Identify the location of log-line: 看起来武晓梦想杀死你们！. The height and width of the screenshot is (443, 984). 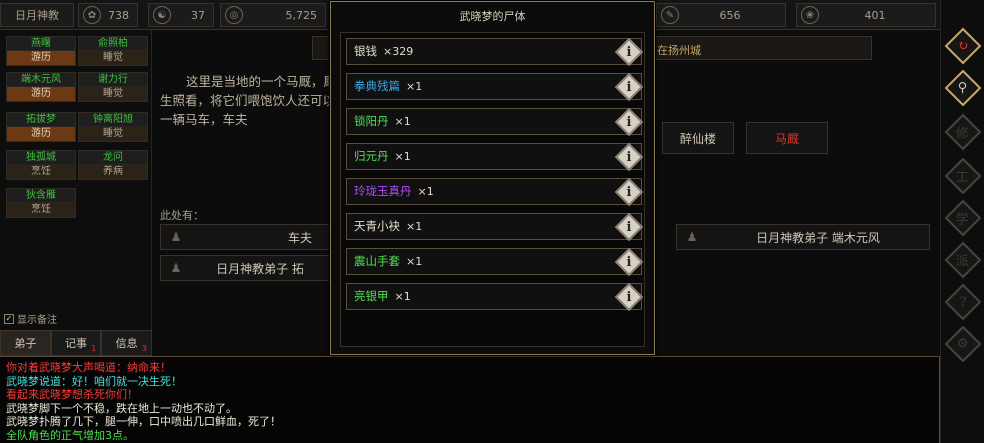
(72, 395).